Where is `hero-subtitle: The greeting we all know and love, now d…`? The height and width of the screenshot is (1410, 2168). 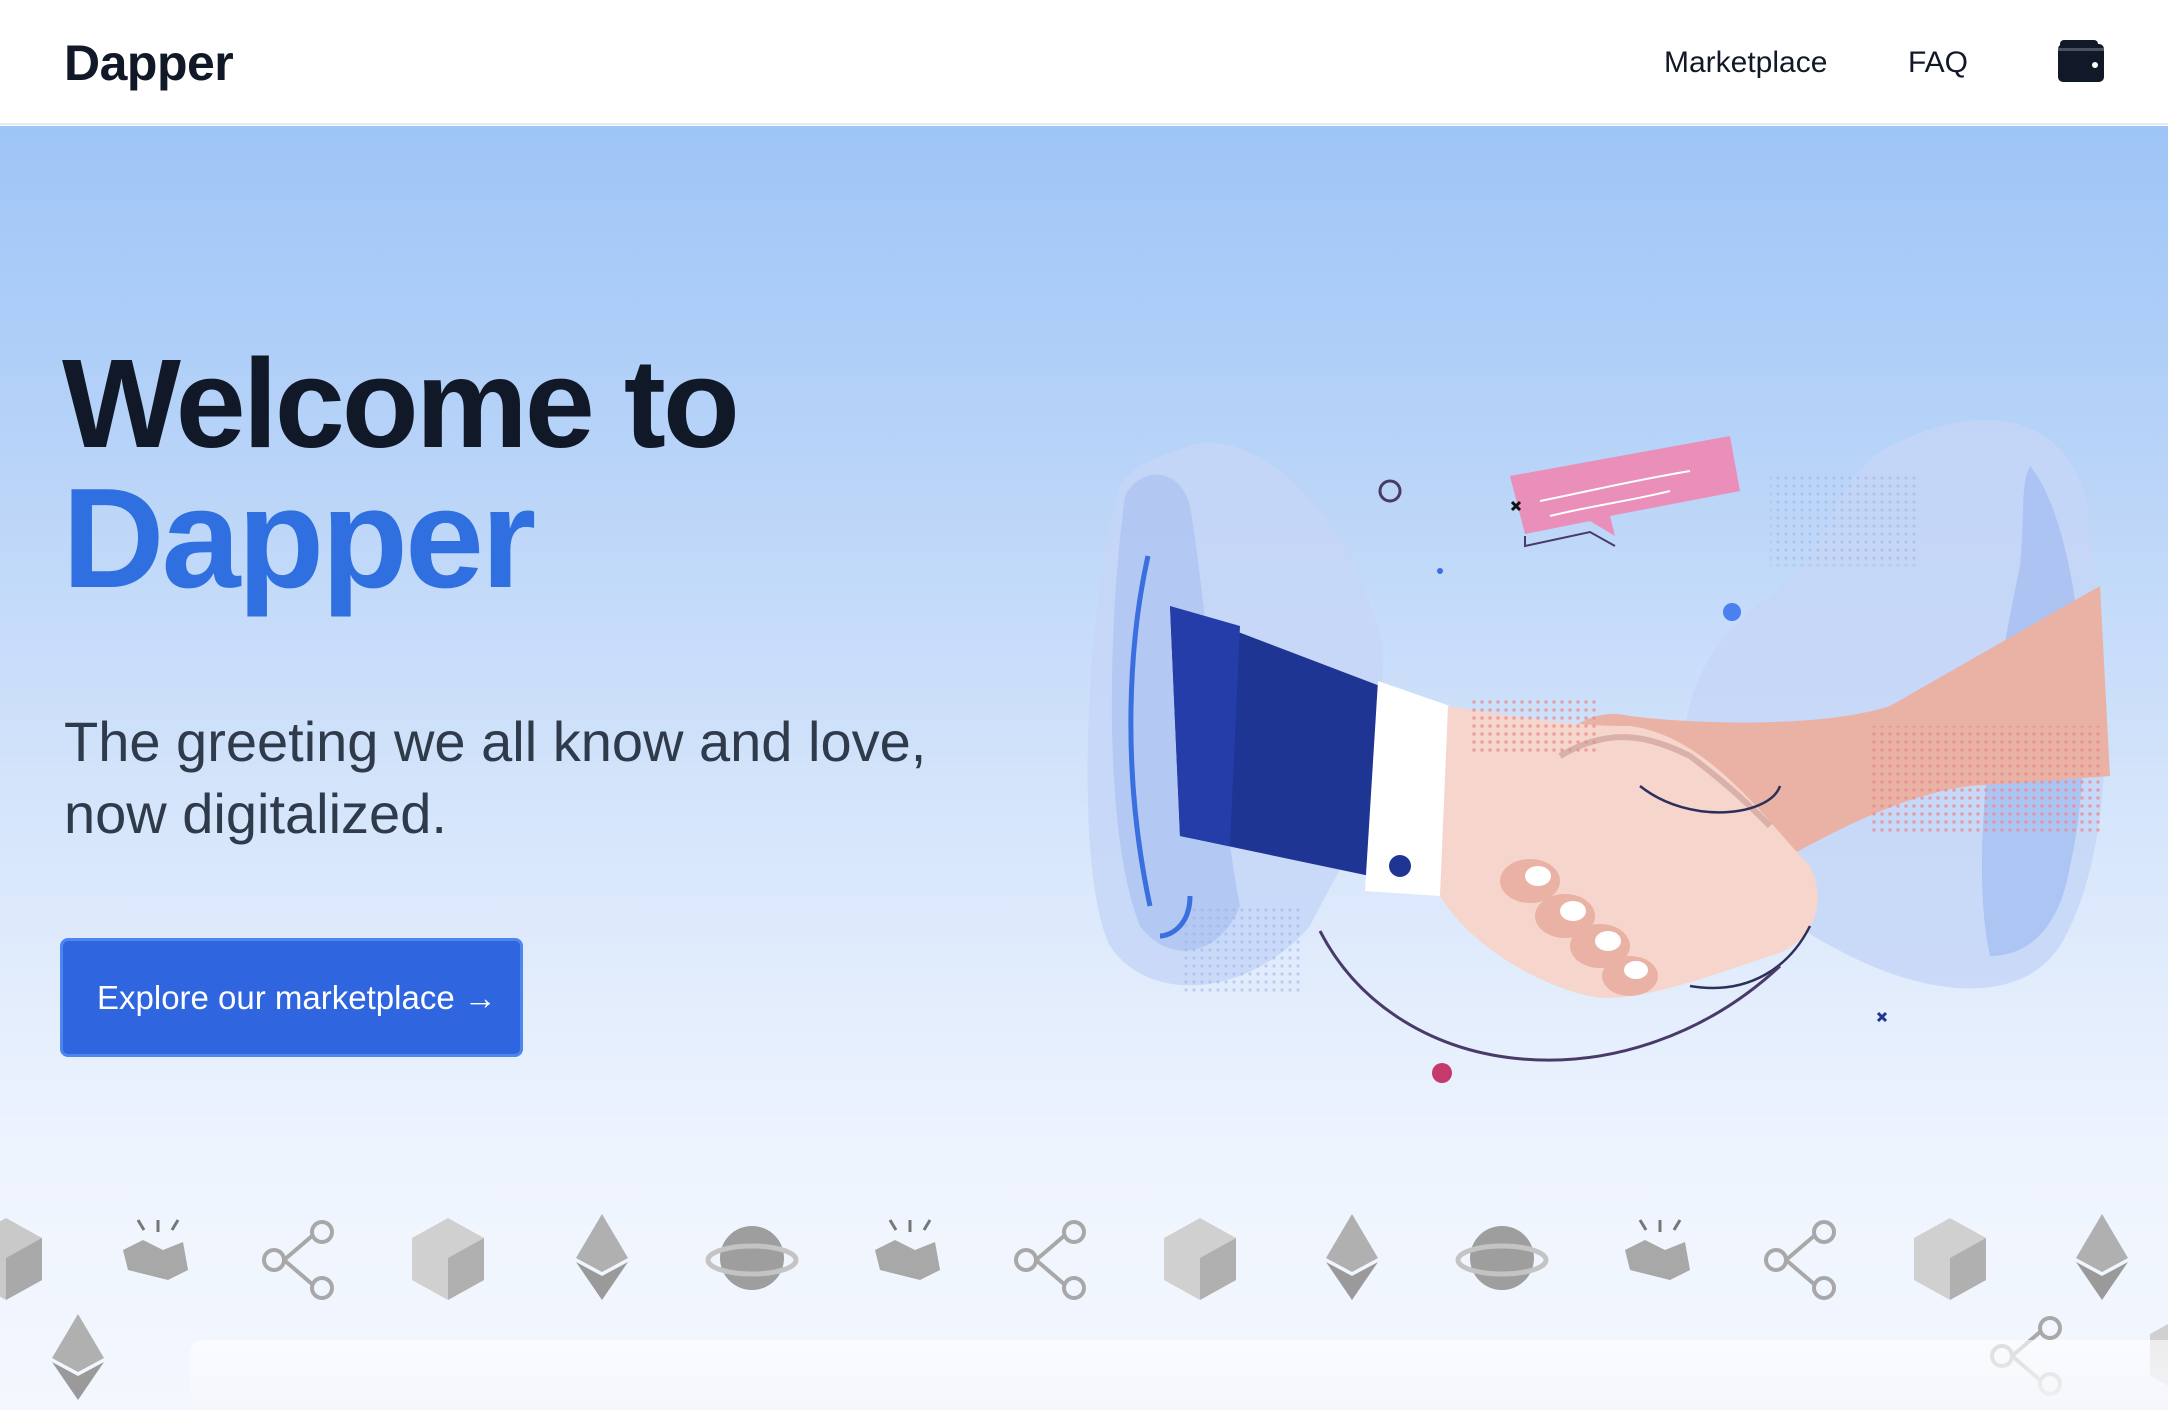
hero-subtitle: The greeting we all know and love, now d… is located at coordinates (495, 777).